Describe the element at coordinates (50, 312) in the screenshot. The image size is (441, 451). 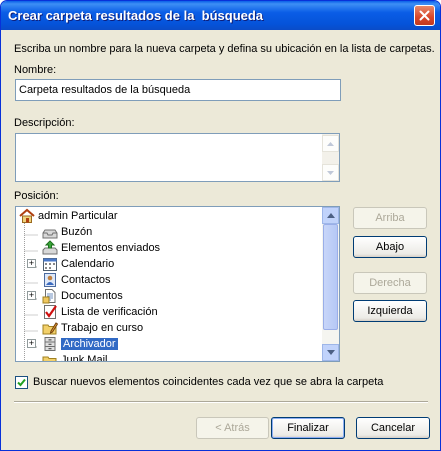
I see `checklist-icon` at that location.